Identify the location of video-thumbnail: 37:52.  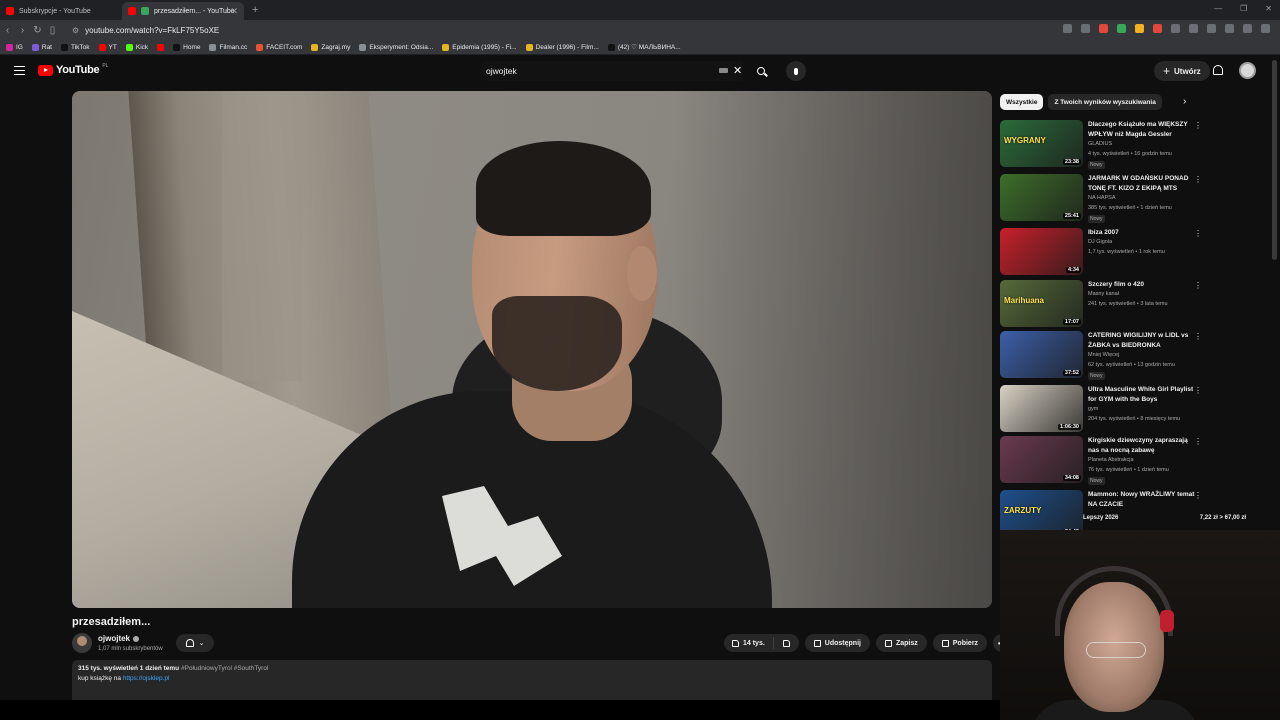
(1041, 354).